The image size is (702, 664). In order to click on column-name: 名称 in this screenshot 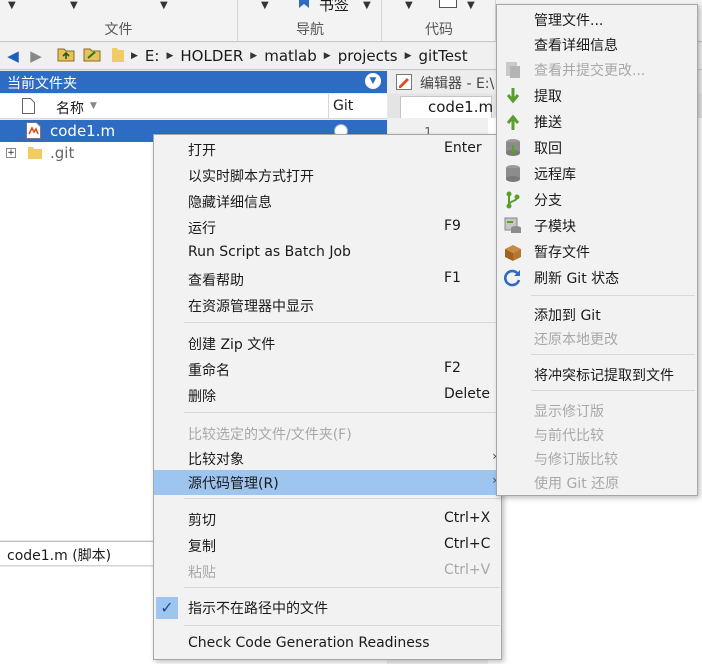, I will do `click(70, 108)`.